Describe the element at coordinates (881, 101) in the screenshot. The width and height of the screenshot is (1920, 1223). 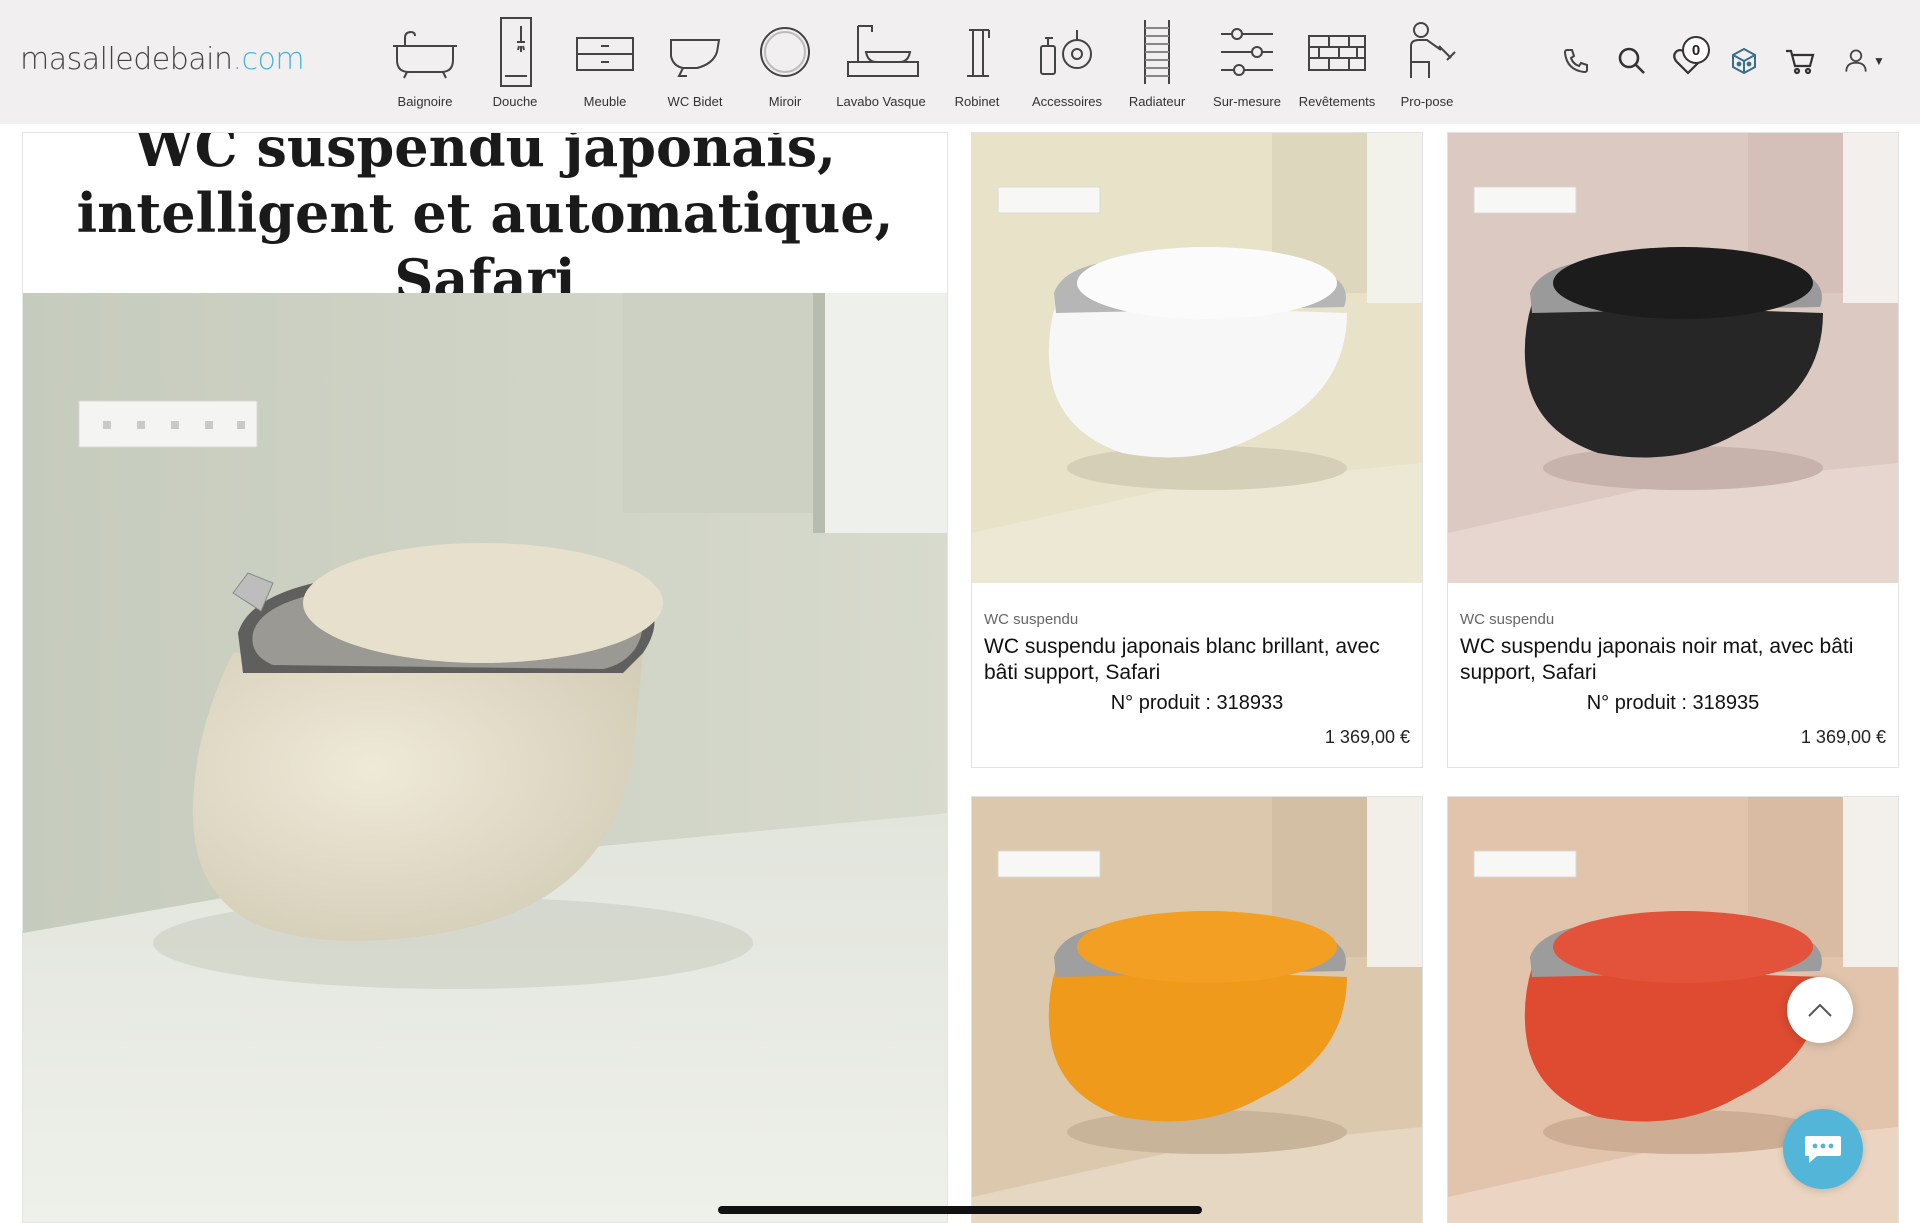
I see `nav-label: Lavabo Vasque` at that location.